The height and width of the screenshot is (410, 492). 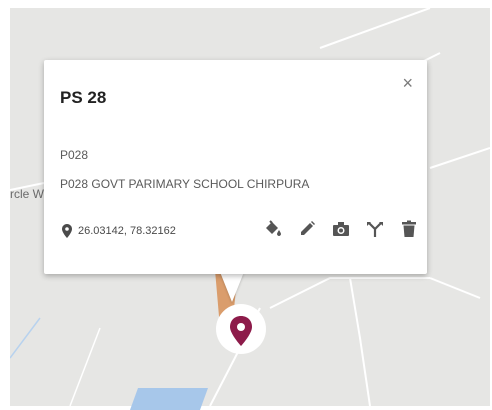 I want to click on map-road-label: rcle W, so click(x=27, y=194).